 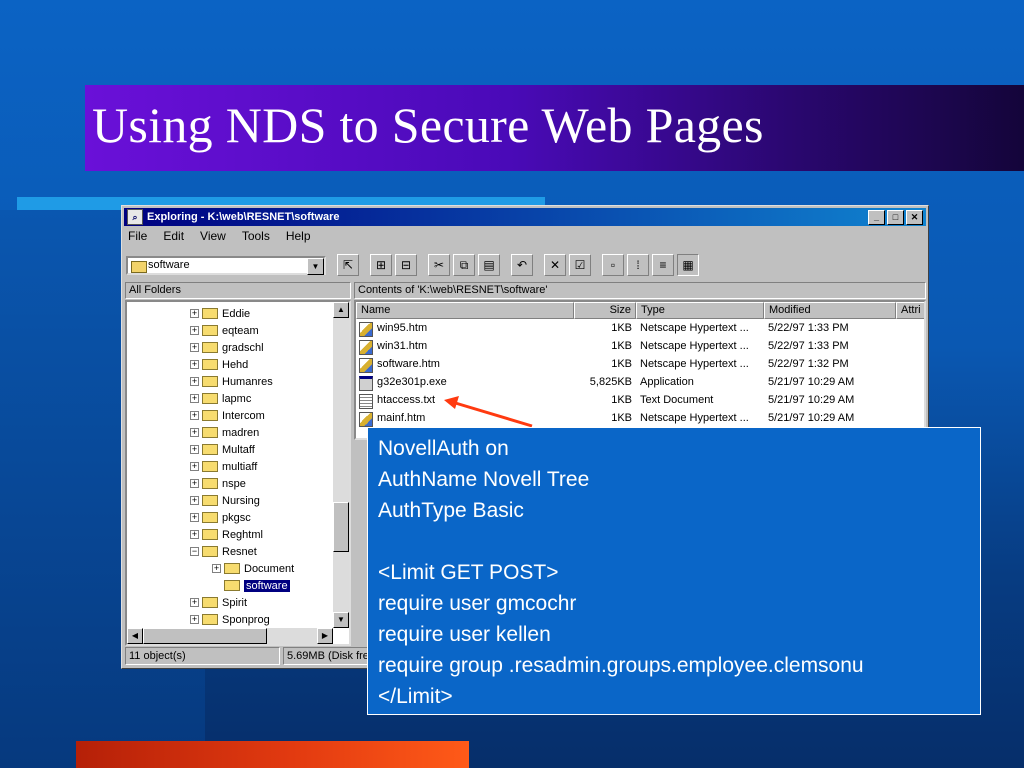 I want to click on callout-line: AuthName Novell Tree, so click(x=484, y=479).